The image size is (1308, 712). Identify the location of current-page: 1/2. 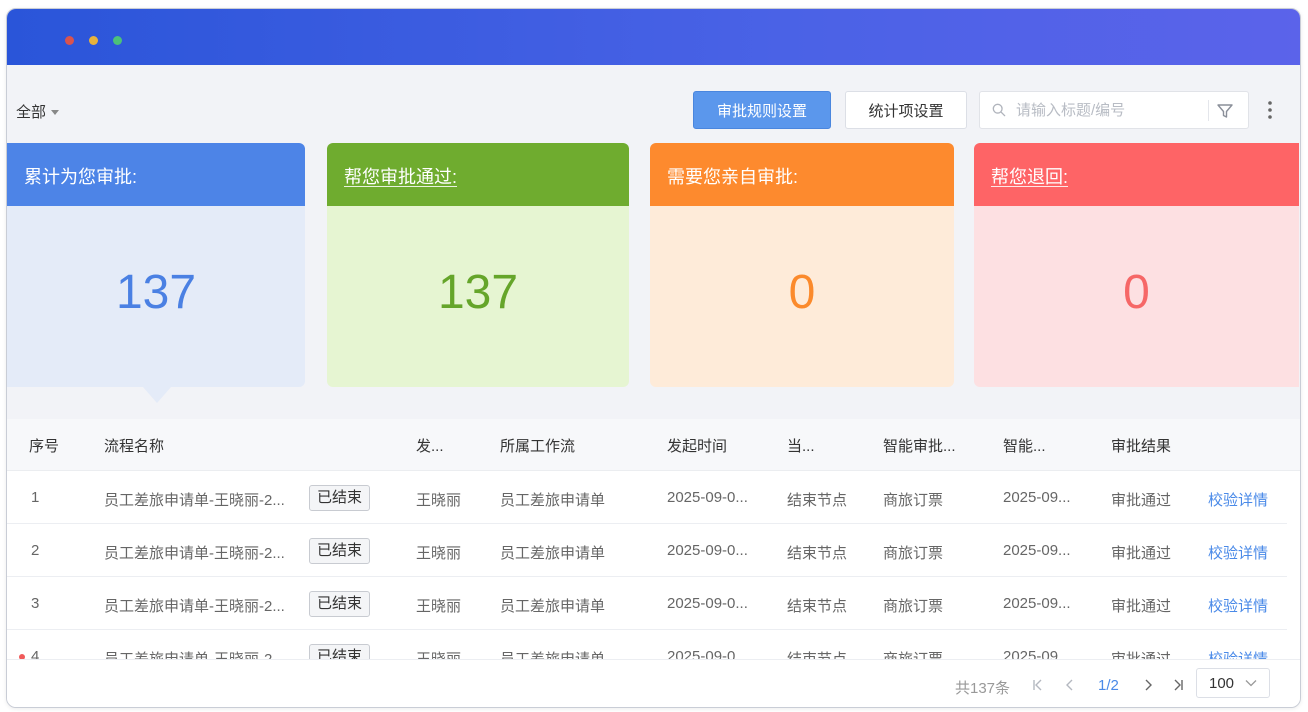
(1108, 685).